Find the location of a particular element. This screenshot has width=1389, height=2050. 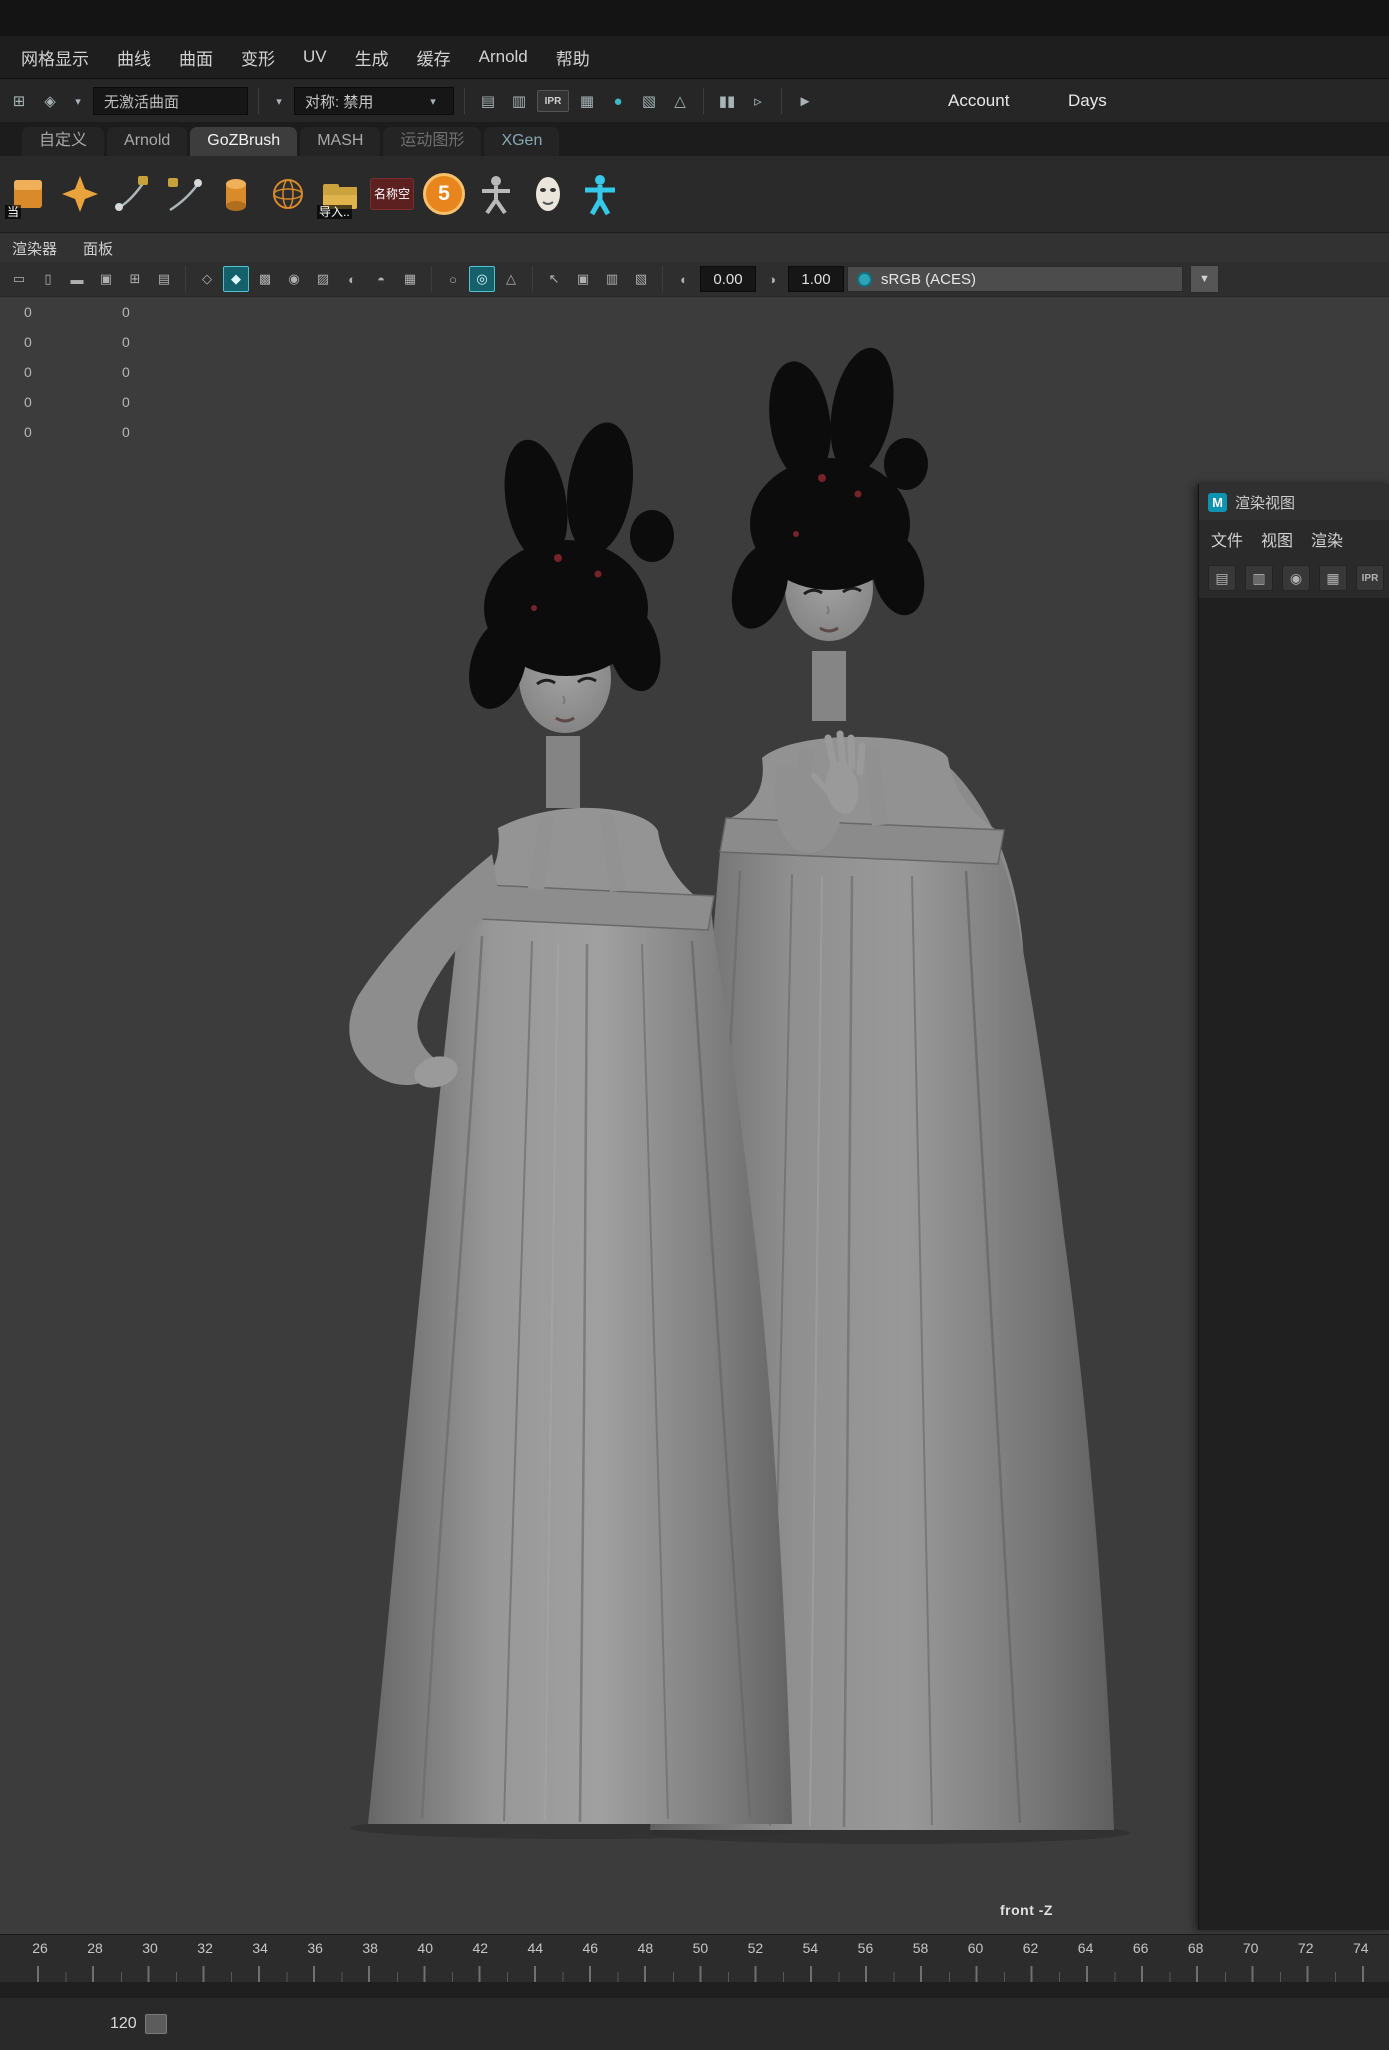

timeline-frame-label: 66 is located at coordinates (1140, 1948).